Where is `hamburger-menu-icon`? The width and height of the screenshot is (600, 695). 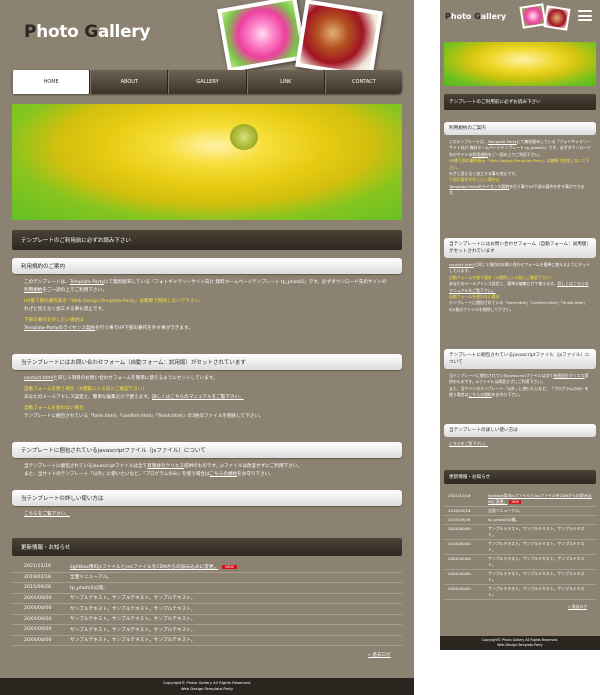 hamburger-menu-icon is located at coordinates (585, 15).